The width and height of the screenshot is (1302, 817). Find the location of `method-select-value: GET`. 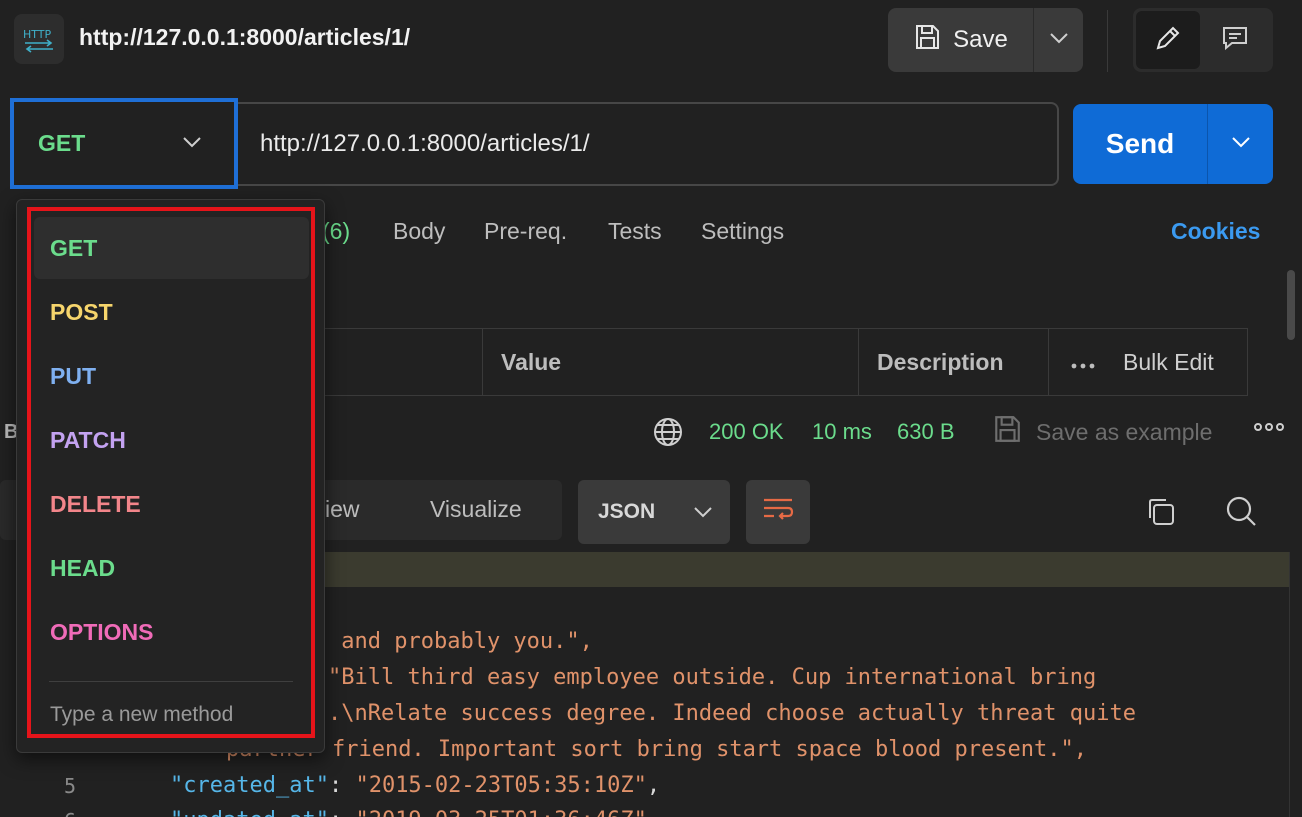

method-select-value: GET is located at coordinates (62, 143).